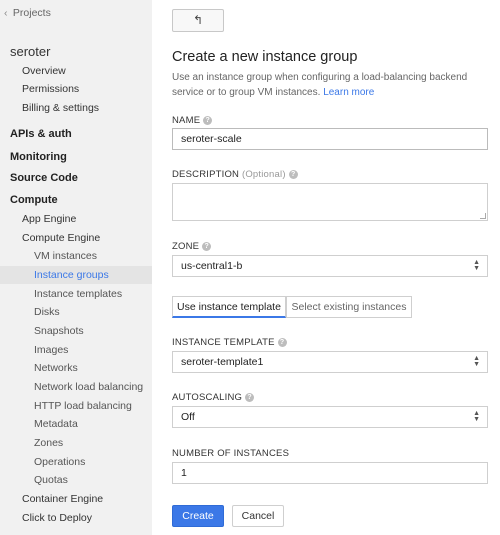 The width and height of the screenshot is (500, 535). I want to click on zone-select: us-central1-b ▲ ▼, so click(330, 266).